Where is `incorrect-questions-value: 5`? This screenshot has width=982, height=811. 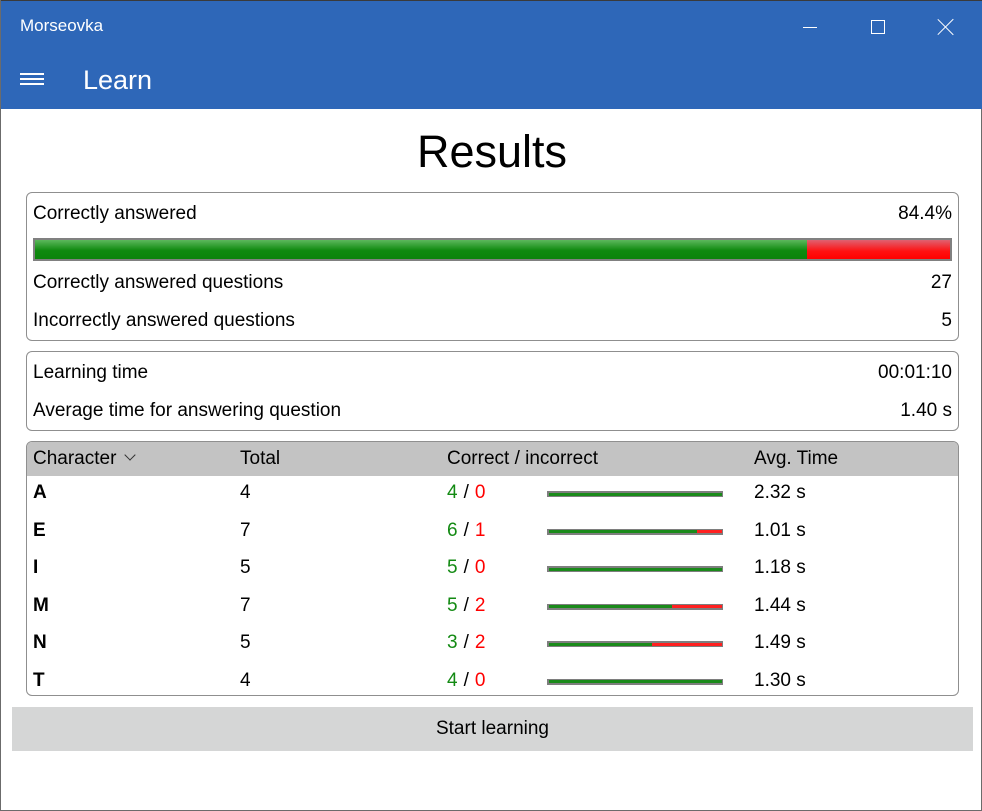 incorrect-questions-value: 5 is located at coordinates (946, 320).